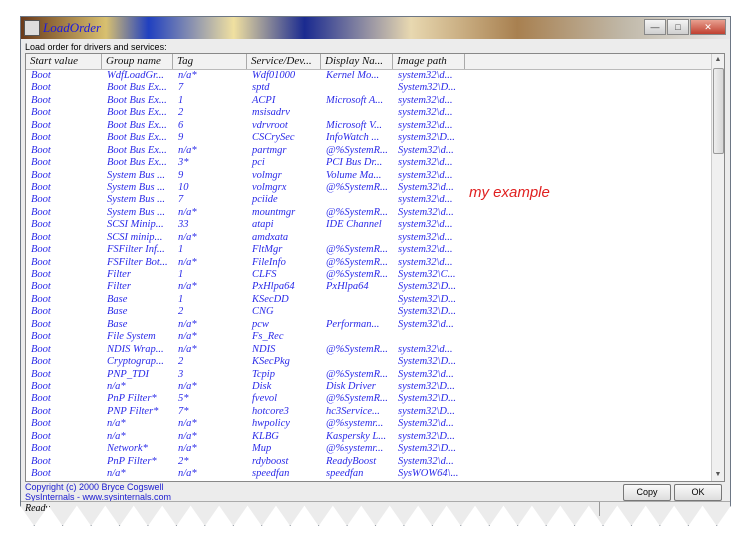 The image size is (750, 549). Describe the element at coordinates (270, 125) in the screenshot. I see `table-cell: vdrvroot` at that location.